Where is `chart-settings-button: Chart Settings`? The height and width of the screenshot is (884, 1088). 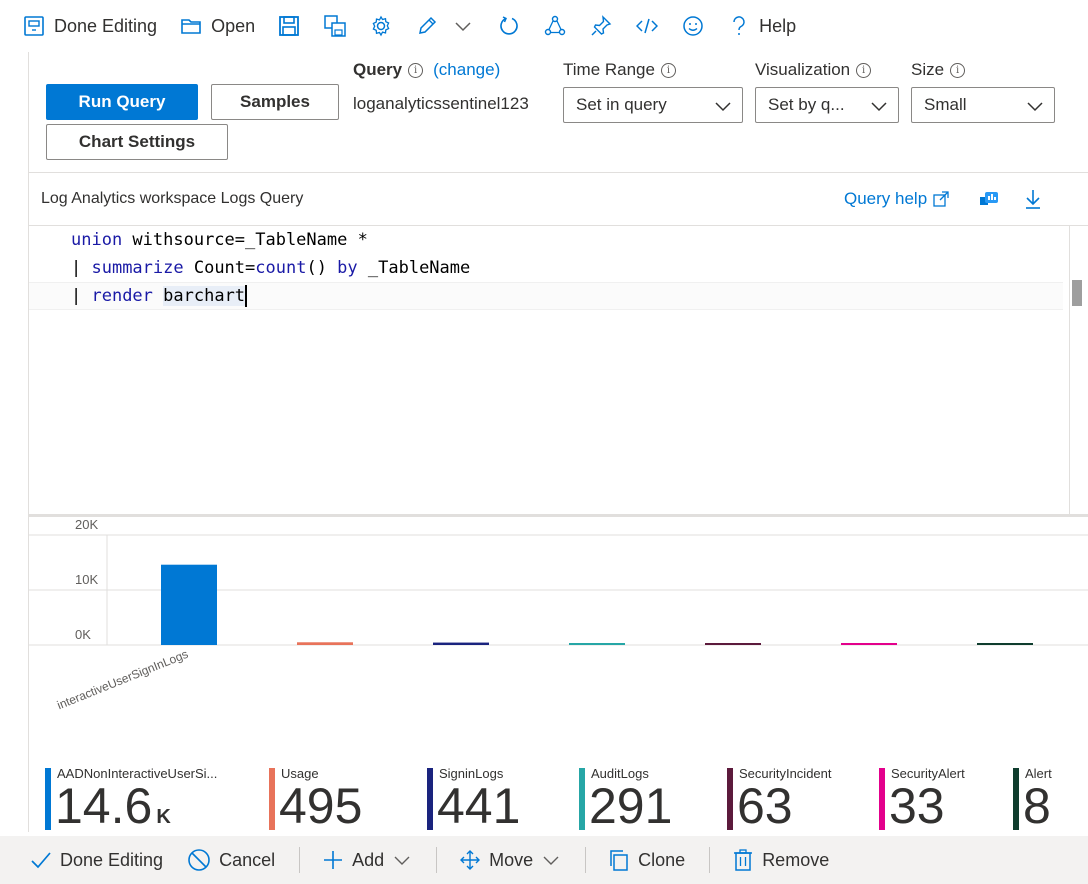 chart-settings-button: Chart Settings is located at coordinates (137, 142).